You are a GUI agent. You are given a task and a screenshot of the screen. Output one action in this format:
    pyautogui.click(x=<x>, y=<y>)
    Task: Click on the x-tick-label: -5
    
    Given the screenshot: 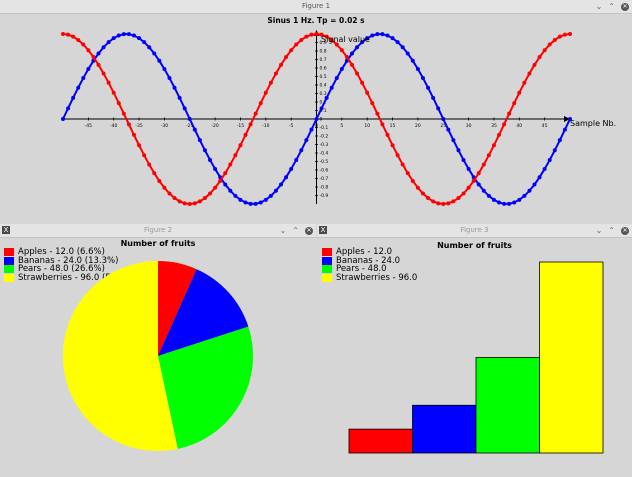 What is the action you would take?
    pyautogui.click(x=291, y=126)
    